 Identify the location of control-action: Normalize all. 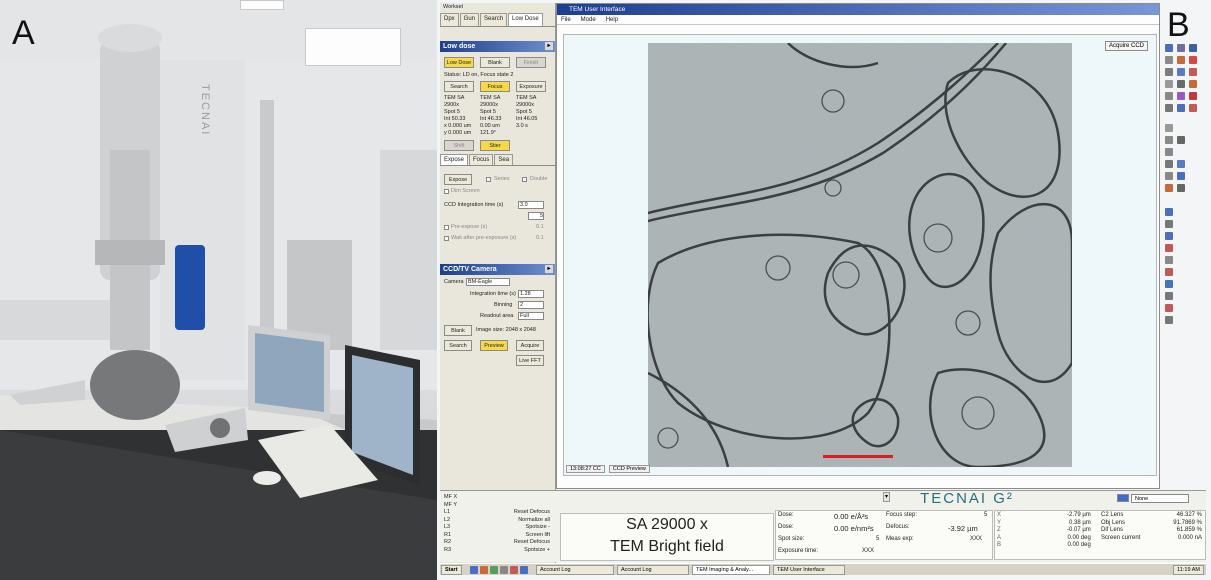
(534, 519).